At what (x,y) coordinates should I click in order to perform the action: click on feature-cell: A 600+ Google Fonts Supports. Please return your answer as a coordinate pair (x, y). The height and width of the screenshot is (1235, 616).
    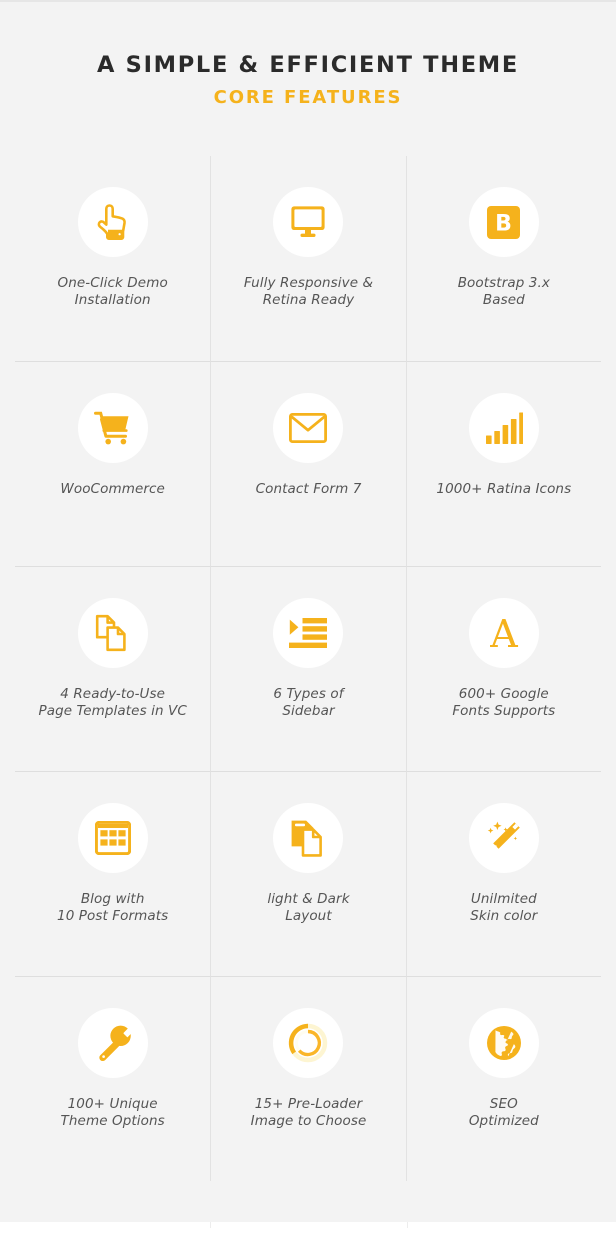
    Looking at the image, I should click on (503, 668).